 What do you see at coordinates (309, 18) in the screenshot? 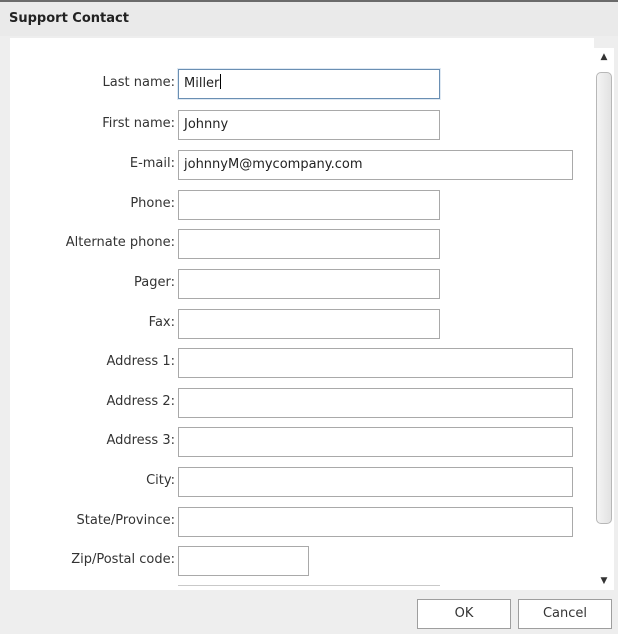
I see `dialog-title-bar: Support Contact` at bounding box center [309, 18].